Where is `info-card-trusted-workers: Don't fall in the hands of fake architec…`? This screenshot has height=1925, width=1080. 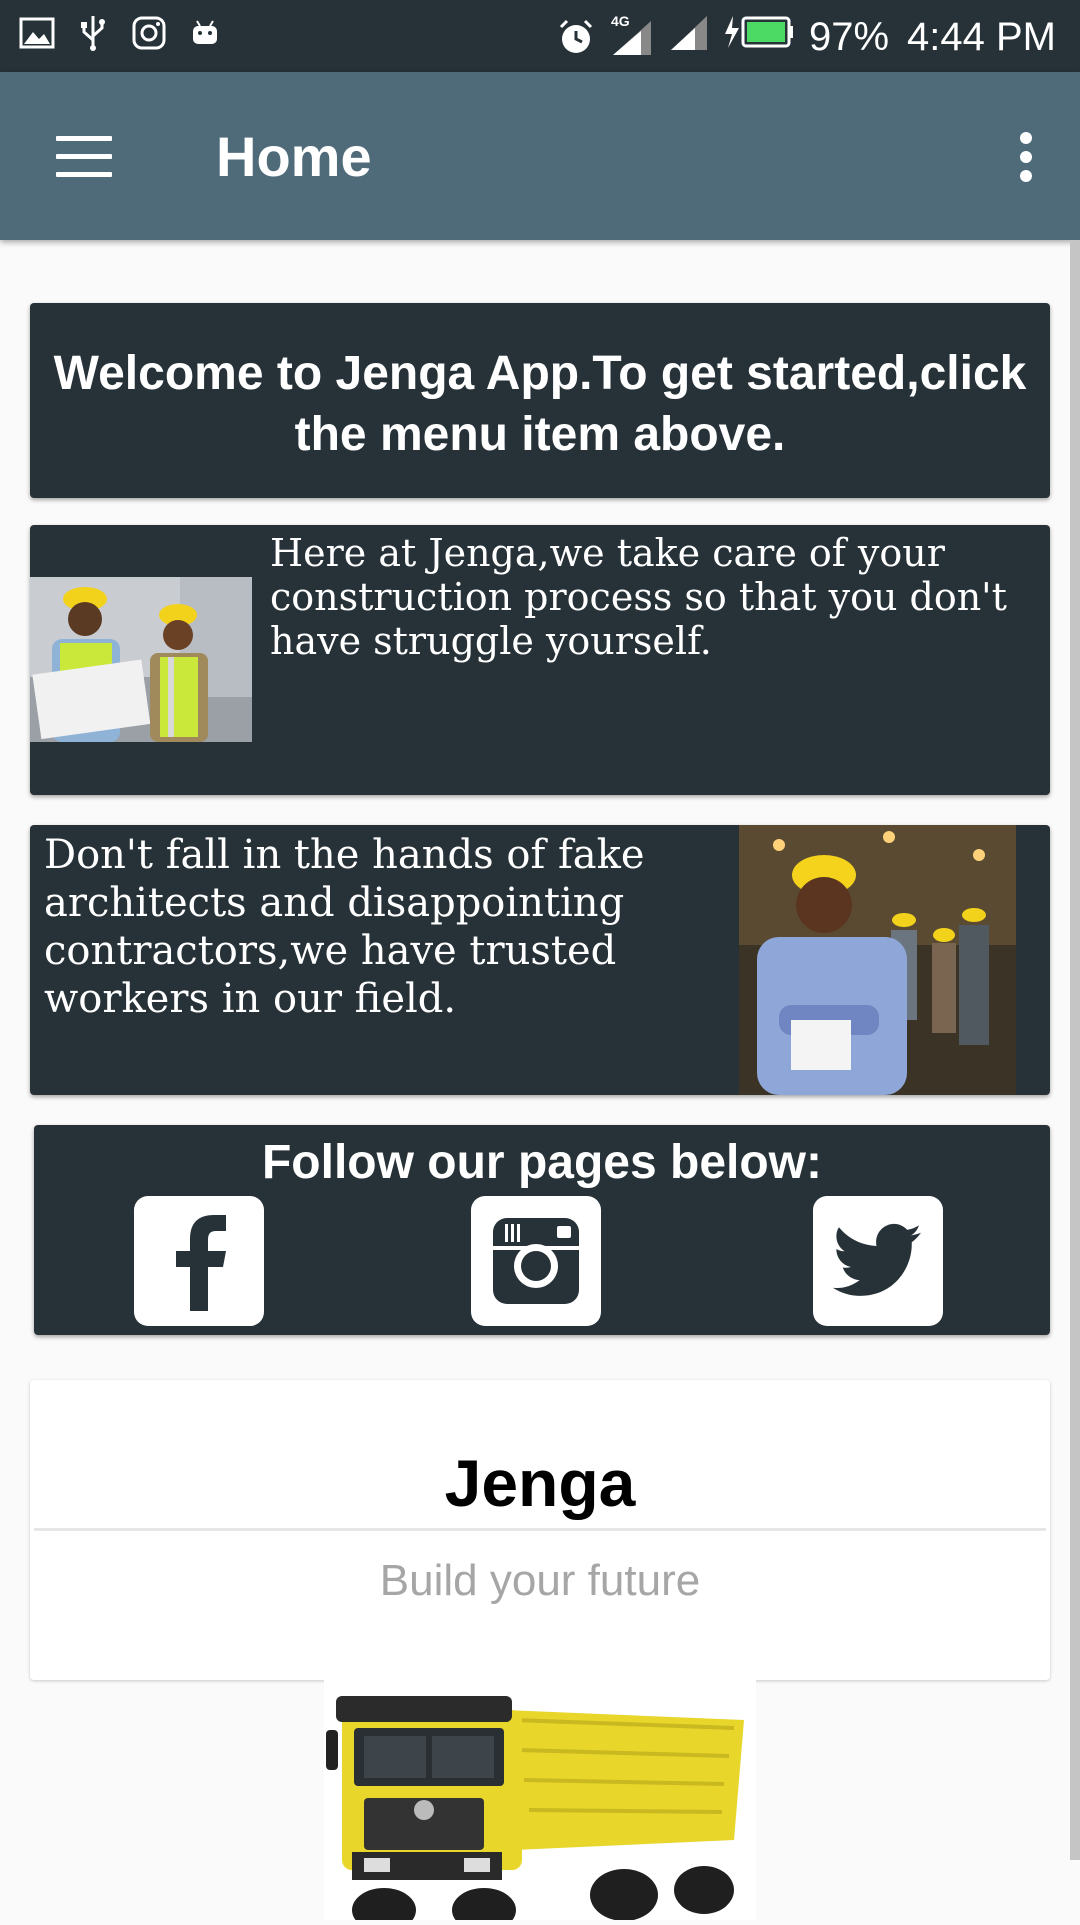 info-card-trusted-workers: Don't fall in the hands of fake architec… is located at coordinates (540, 960).